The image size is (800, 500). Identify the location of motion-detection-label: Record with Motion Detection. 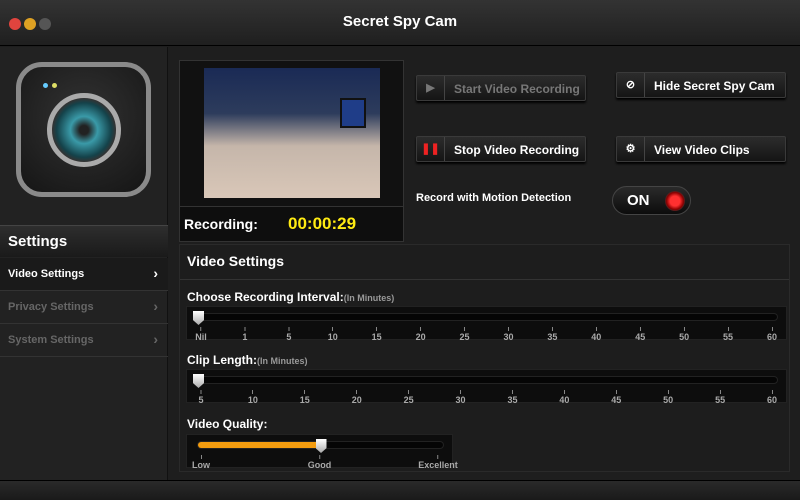
(494, 198).